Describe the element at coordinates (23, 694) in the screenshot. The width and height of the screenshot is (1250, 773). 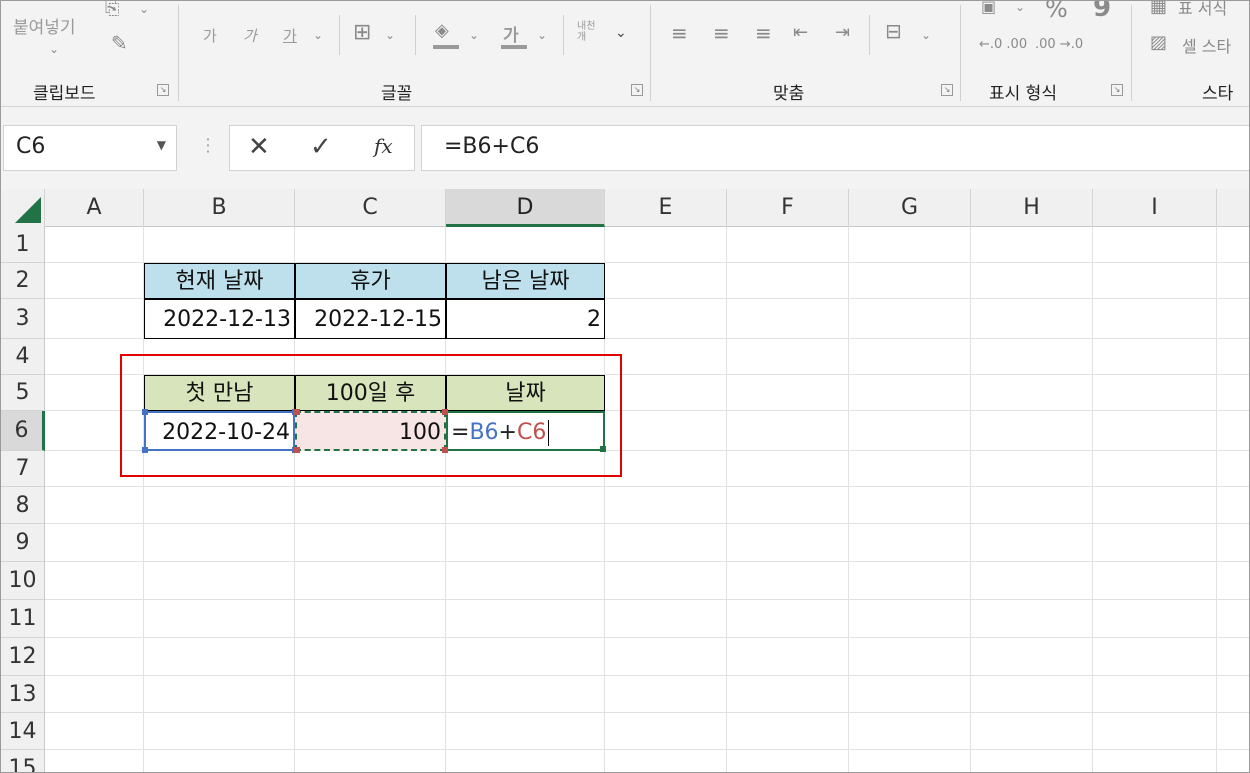
I see `row-header-13: 13` at that location.